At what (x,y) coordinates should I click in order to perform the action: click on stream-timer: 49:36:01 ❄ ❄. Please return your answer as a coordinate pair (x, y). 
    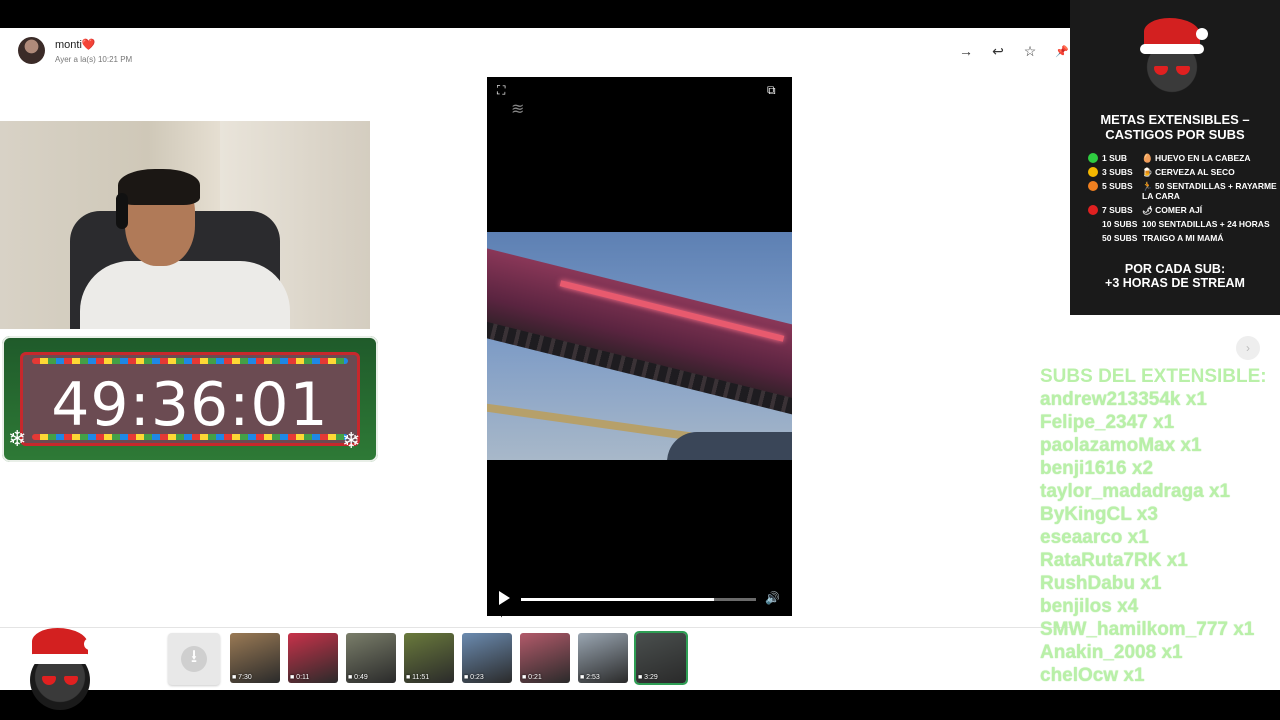
    Looking at the image, I should click on (190, 399).